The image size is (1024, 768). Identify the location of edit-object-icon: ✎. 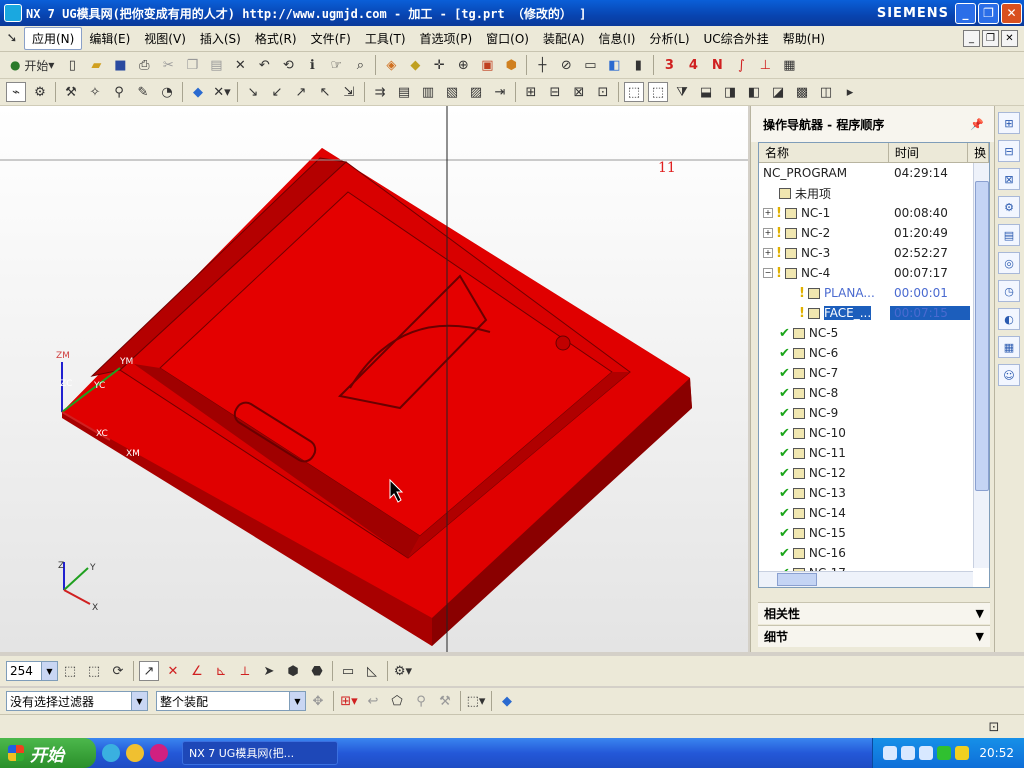
(143, 92).